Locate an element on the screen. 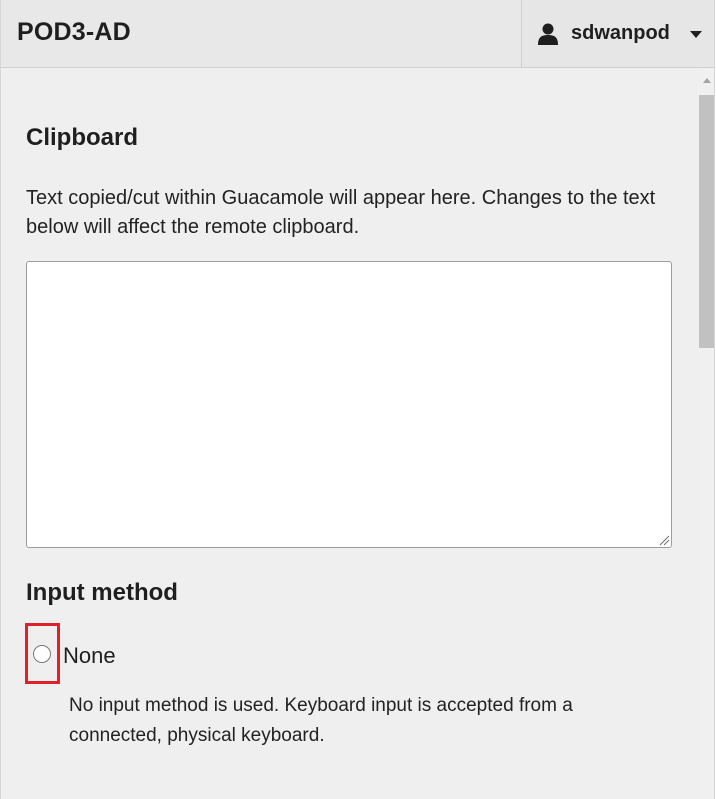  user-menu-button: sdwanpod is located at coordinates (617, 33).